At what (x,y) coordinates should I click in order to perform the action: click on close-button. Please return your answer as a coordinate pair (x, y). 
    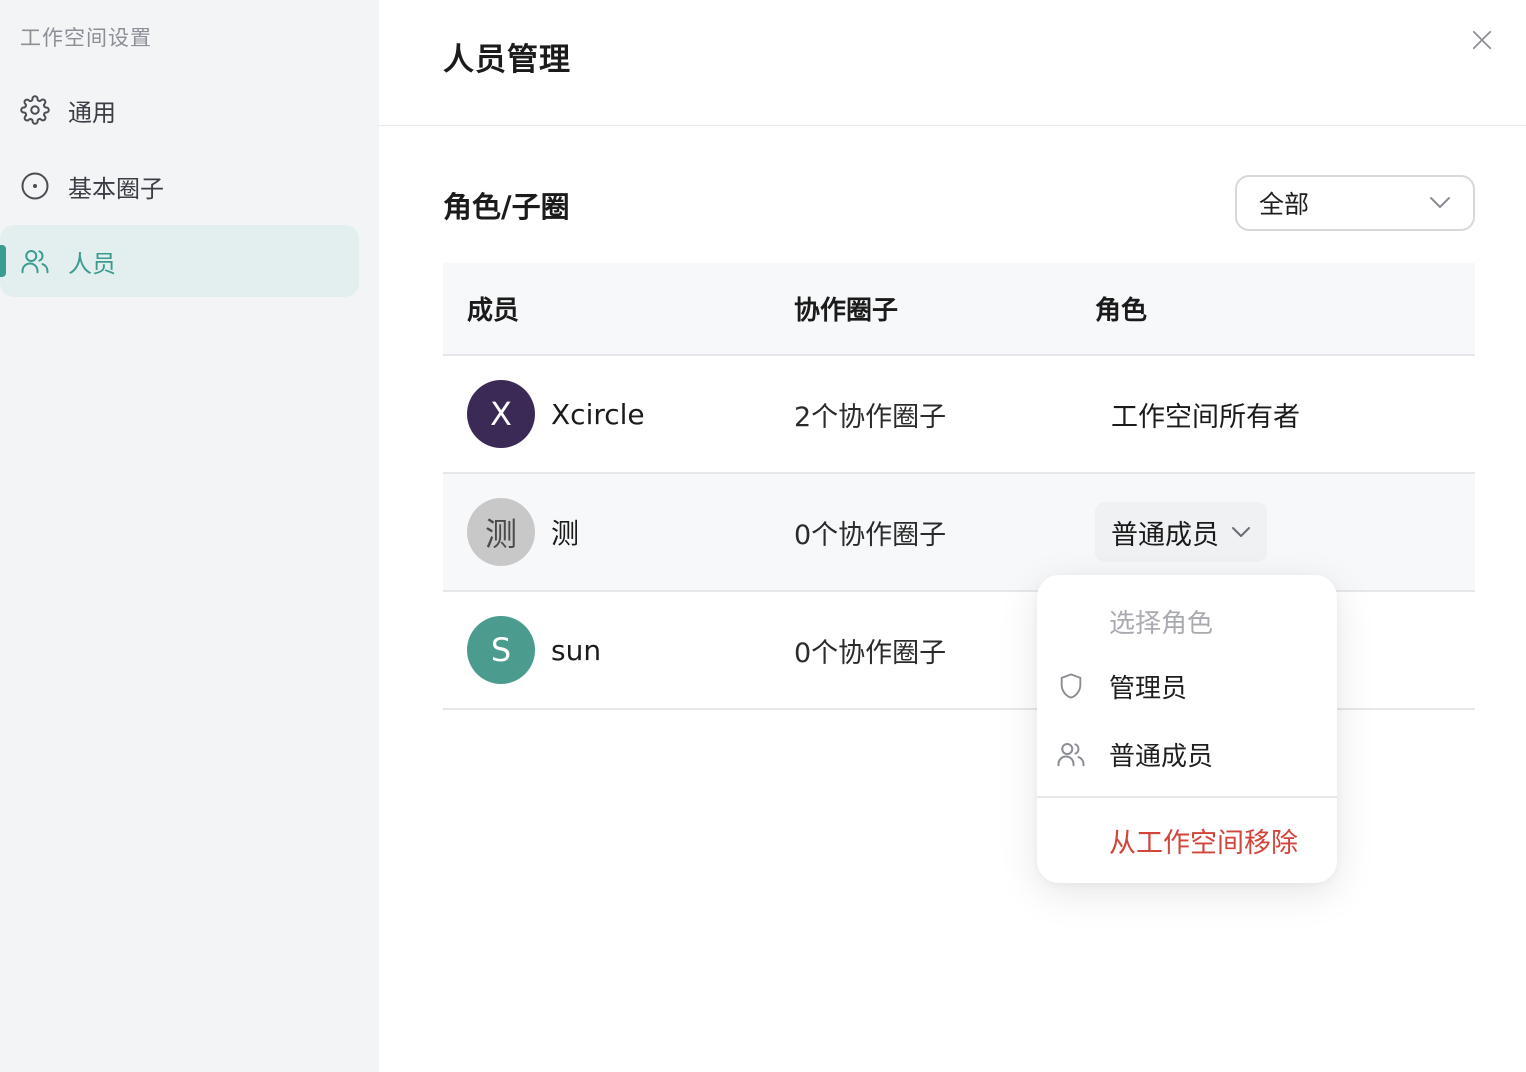
    Looking at the image, I should click on (1482, 40).